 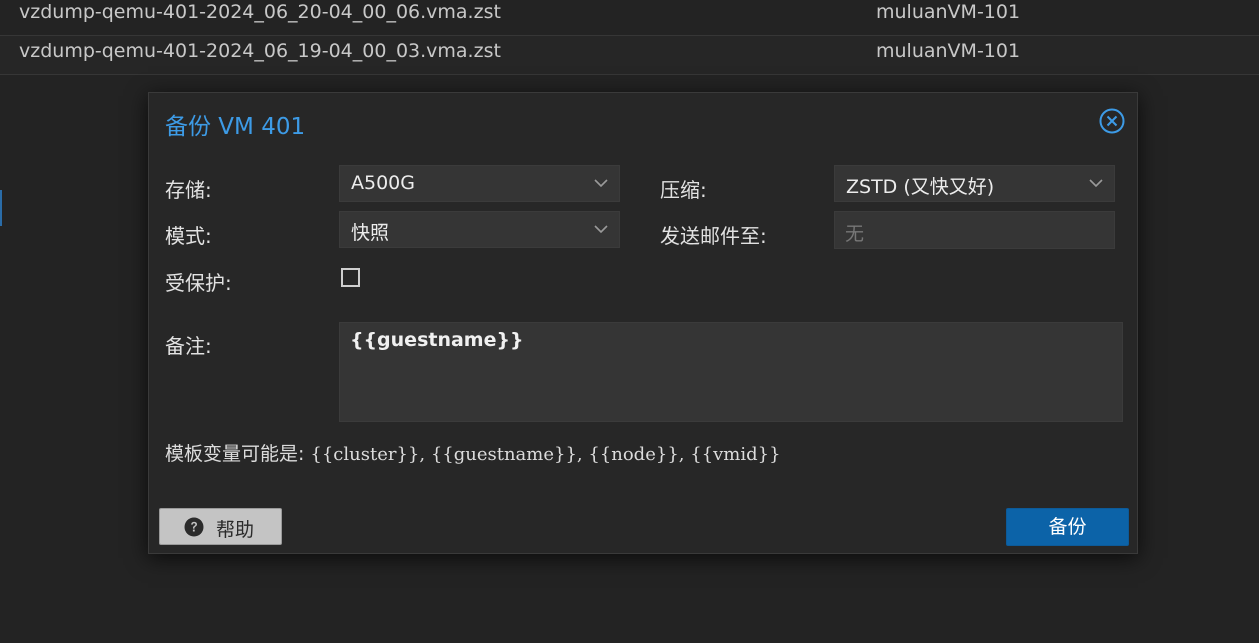 What do you see at coordinates (974, 230) in the screenshot?
I see `mailto-input: 无` at bounding box center [974, 230].